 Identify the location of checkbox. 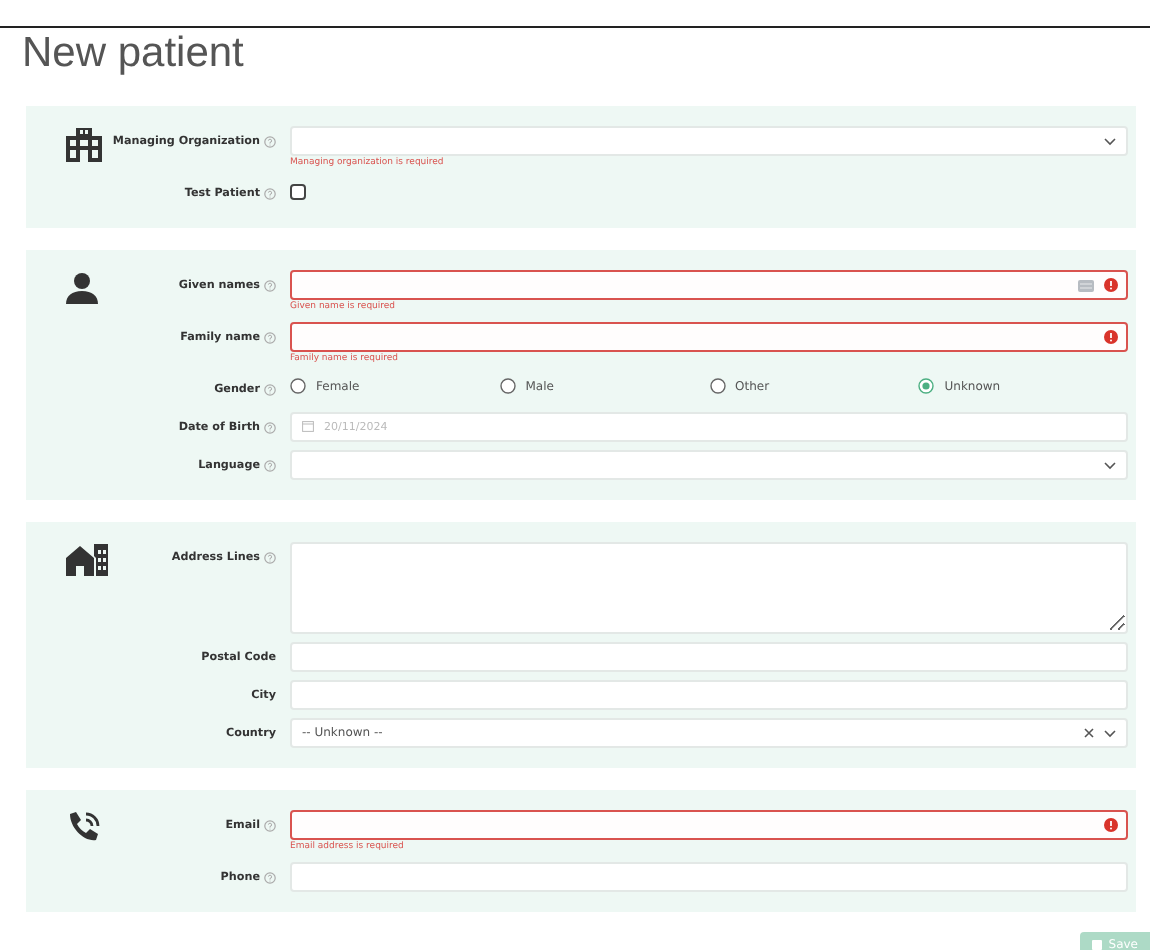
(298, 192).